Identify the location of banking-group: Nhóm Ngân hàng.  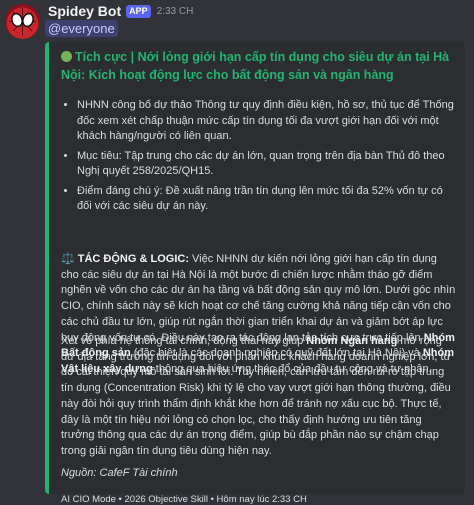
(352, 341).